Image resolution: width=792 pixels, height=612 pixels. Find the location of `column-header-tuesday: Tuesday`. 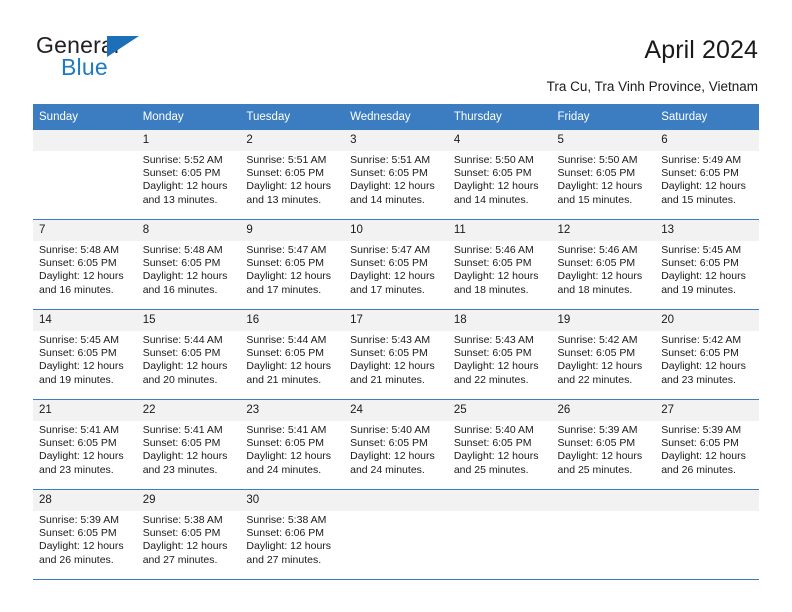

column-header-tuesday: Tuesday is located at coordinates (292, 117).